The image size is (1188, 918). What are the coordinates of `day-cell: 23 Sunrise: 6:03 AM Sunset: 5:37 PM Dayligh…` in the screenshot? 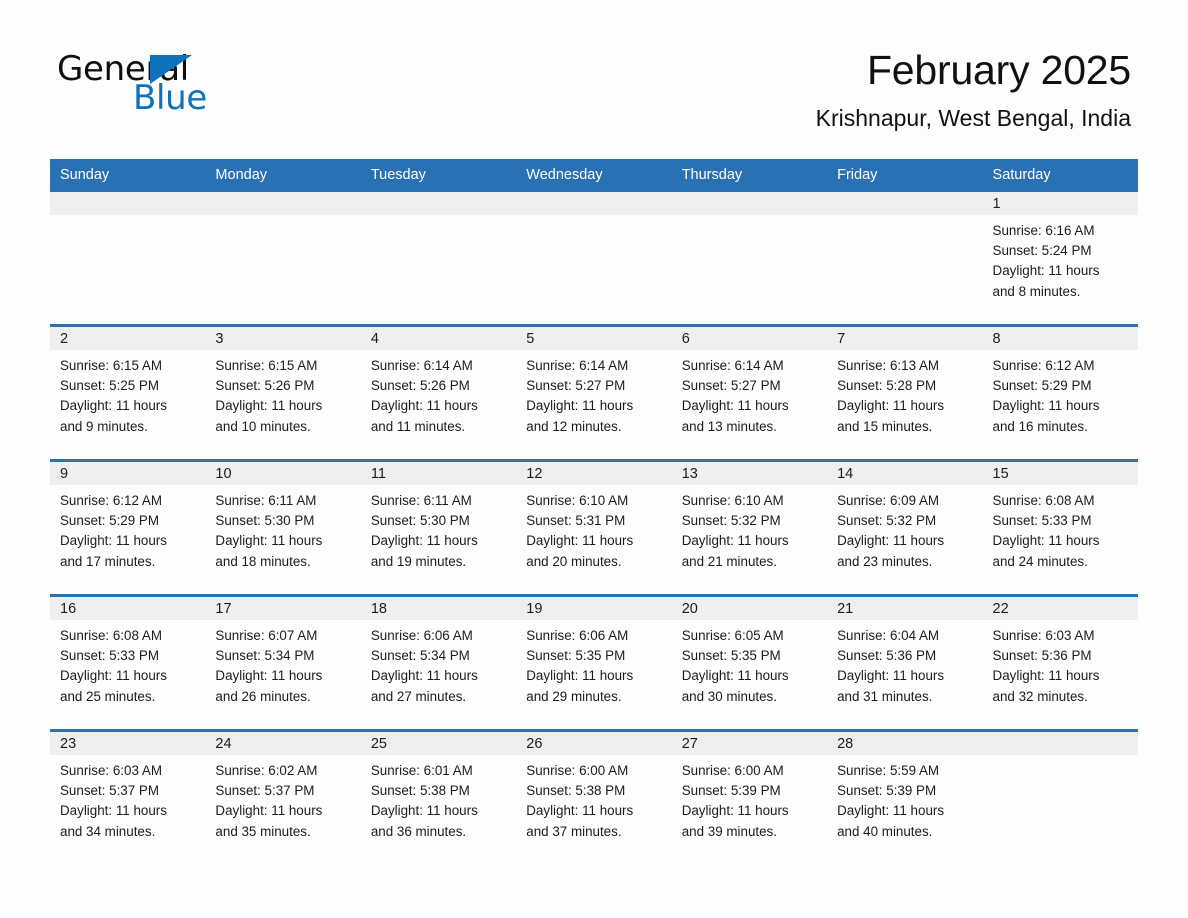 It's located at (128, 796).